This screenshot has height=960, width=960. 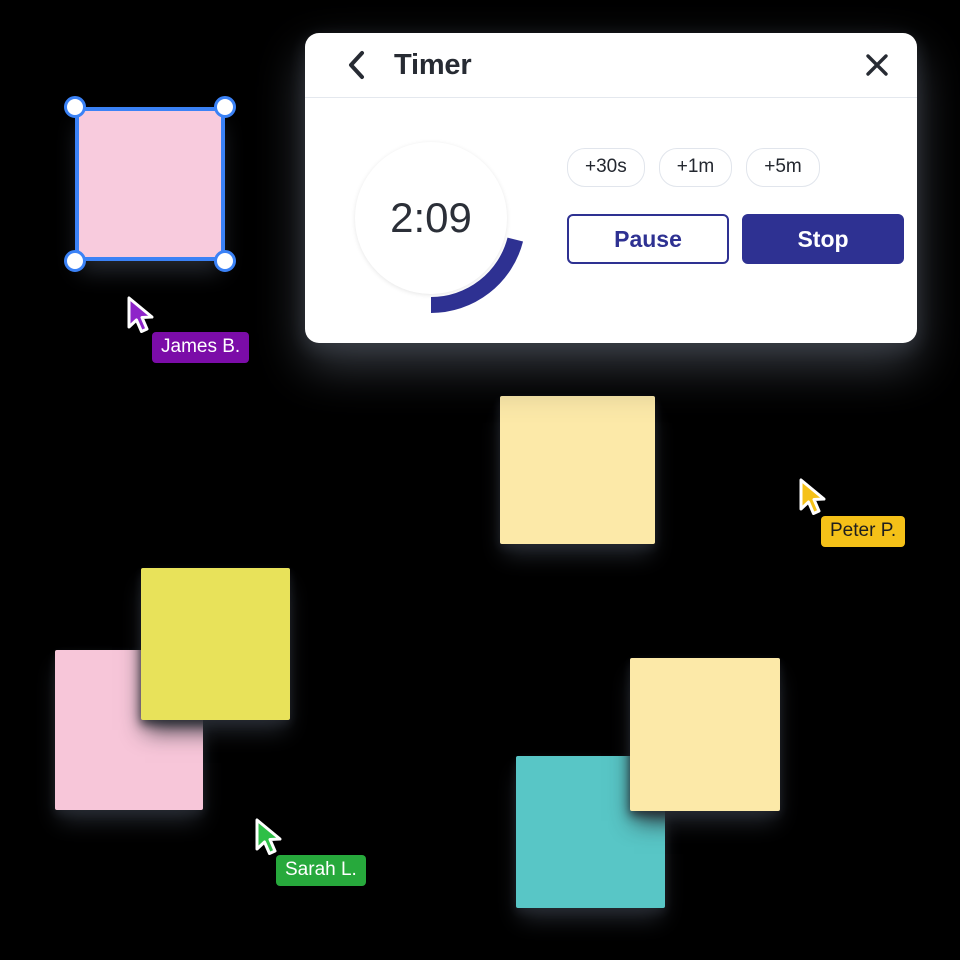 I want to click on chevron-left-icon, so click(x=356, y=65).